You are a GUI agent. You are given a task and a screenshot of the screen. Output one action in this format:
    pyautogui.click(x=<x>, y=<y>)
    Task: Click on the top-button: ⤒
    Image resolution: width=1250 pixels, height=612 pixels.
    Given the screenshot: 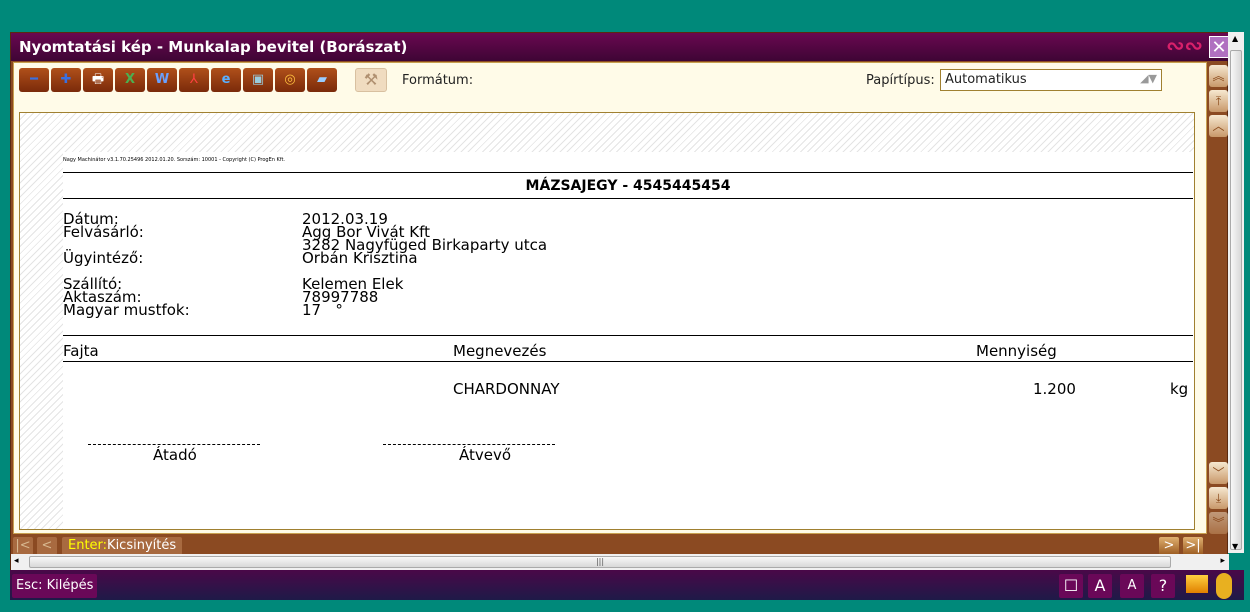 What is the action you would take?
    pyautogui.click(x=1218, y=101)
    